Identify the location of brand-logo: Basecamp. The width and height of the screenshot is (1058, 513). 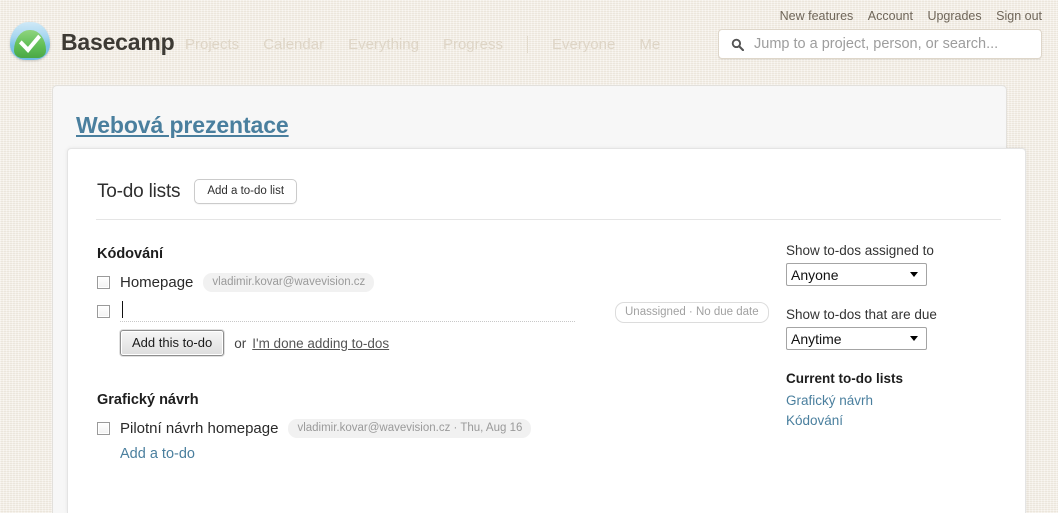
(91, 42).